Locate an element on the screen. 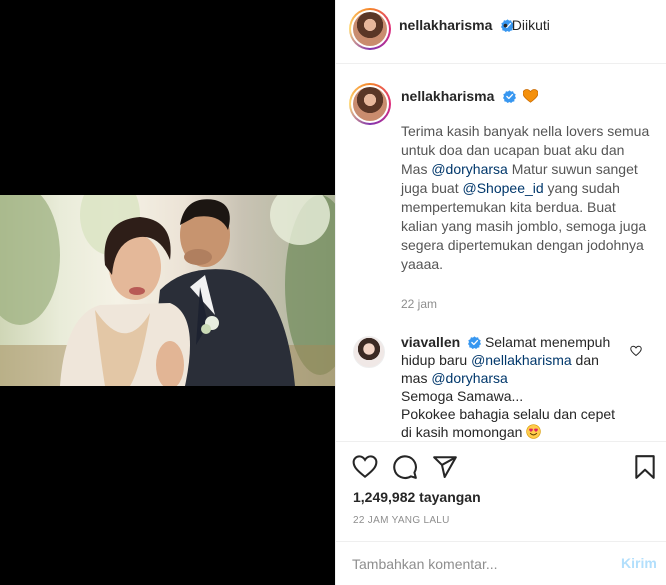 This screenshot has width=666, height=585. add-comment-bar: Kirim is located at coordinates (501, 563).